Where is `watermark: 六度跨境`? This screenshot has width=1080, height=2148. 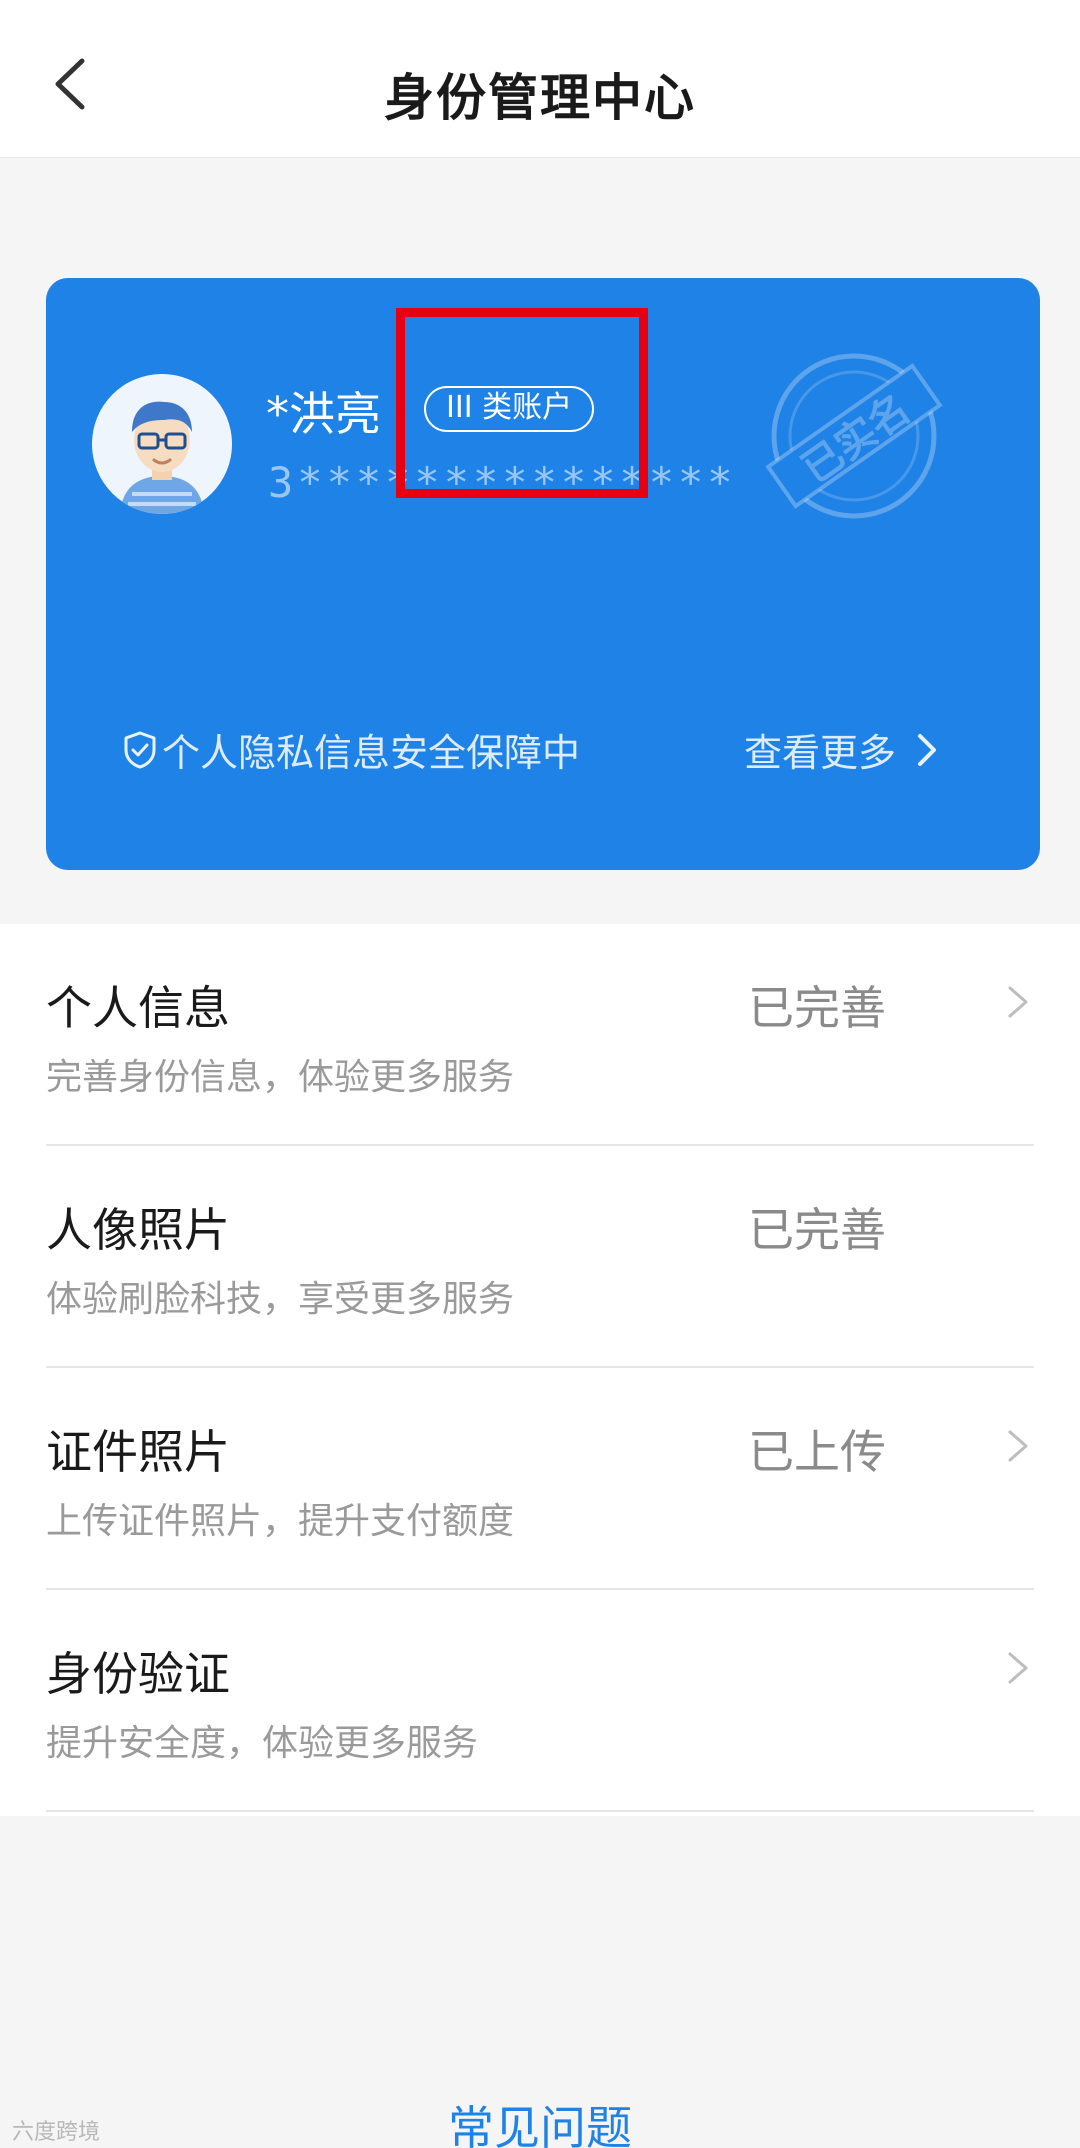 watermark: 六度跨境 is located at coordinates (56, 2132).